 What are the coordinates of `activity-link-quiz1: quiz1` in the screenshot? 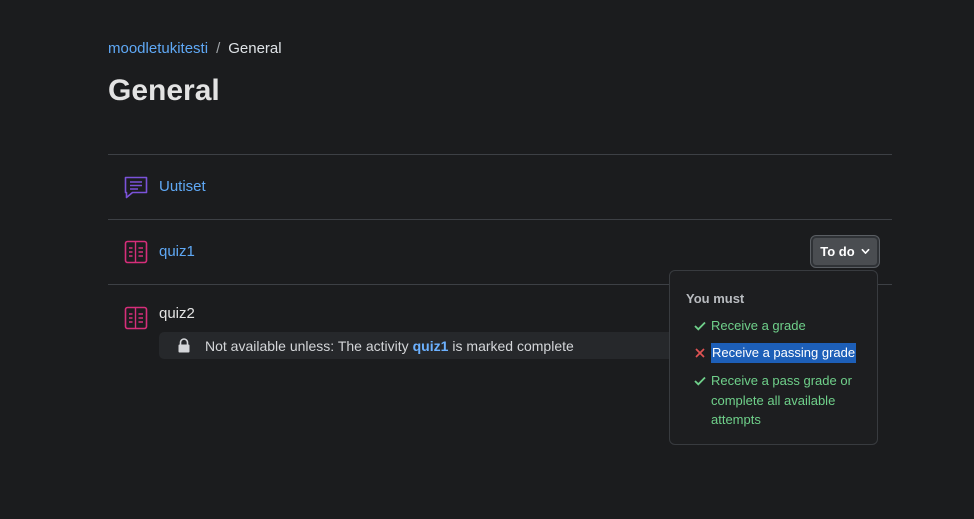 It's located at (177, 251).